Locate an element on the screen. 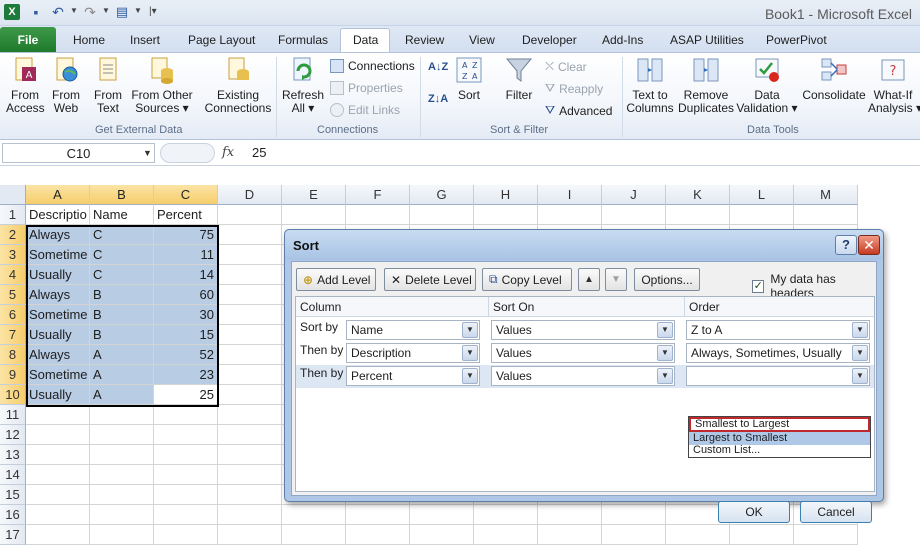 The width and height of the screenshot is (920, 551). cell-h1 is located at coordinates (506, 215).